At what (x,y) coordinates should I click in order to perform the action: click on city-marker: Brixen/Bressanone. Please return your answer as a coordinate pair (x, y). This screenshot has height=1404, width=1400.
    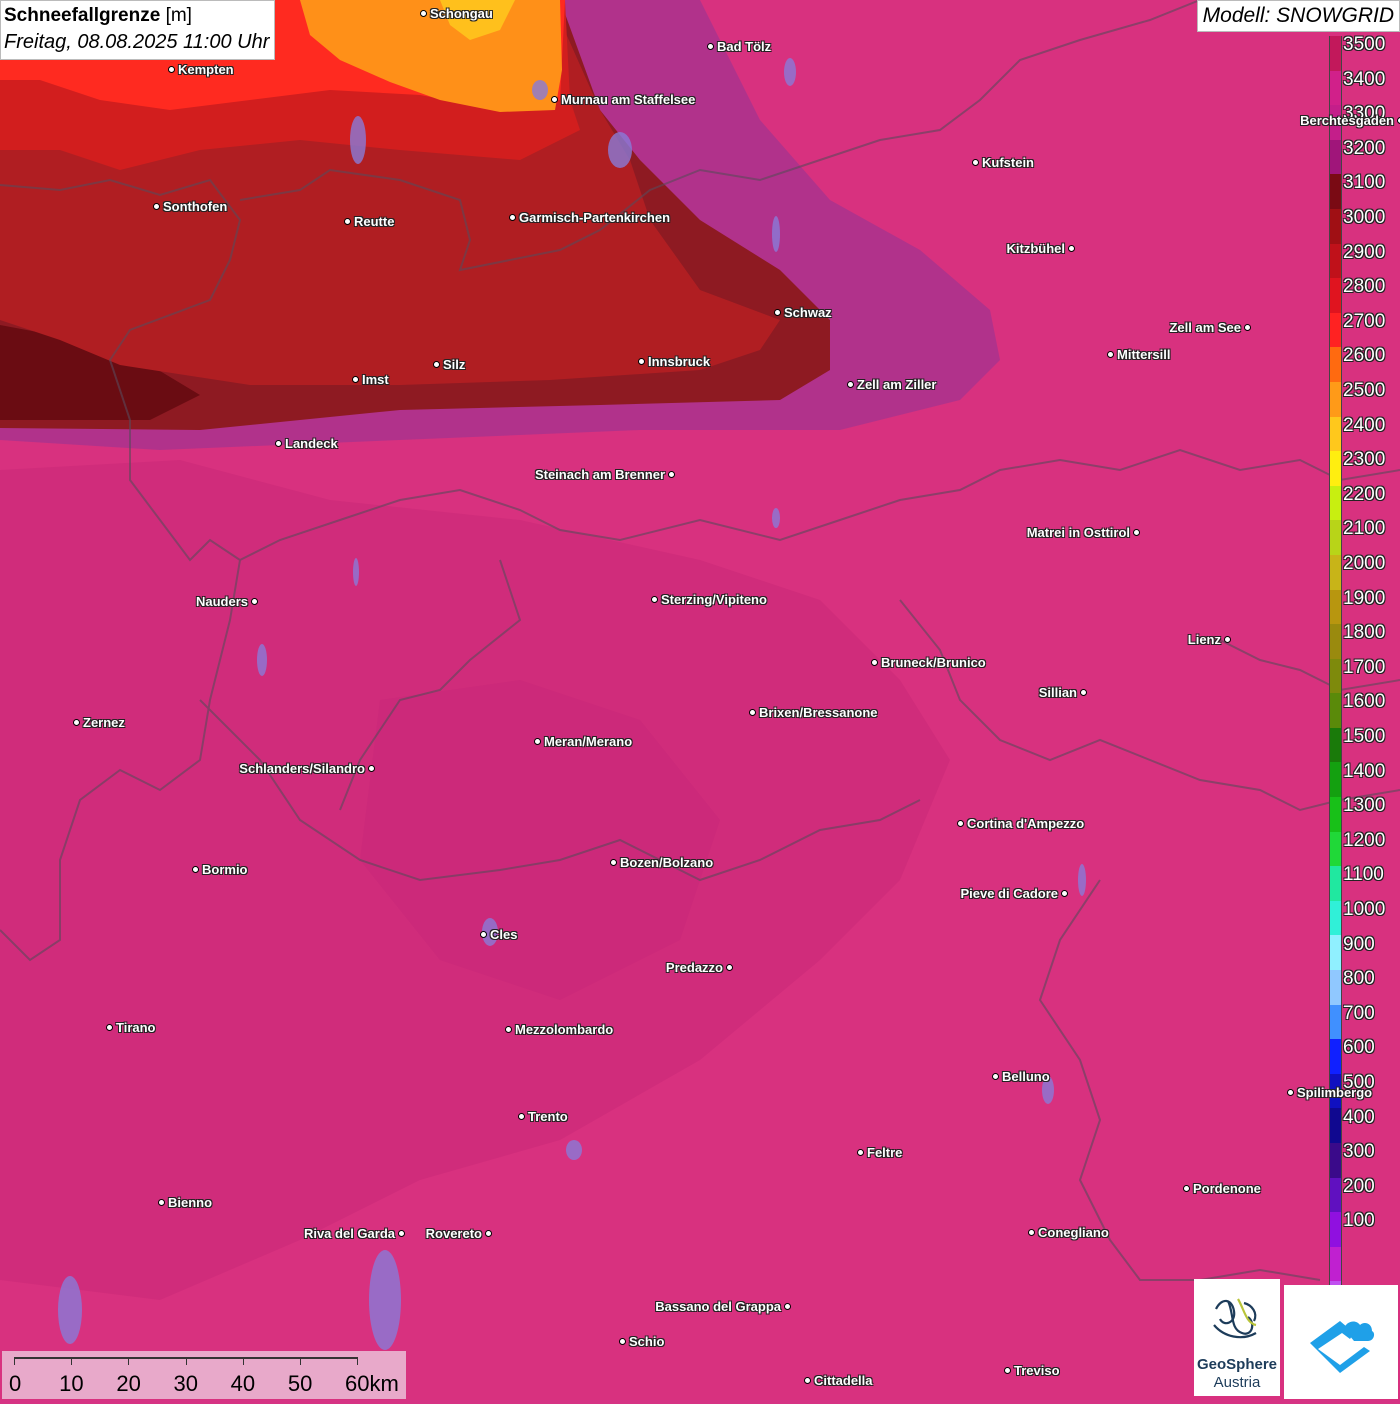
    Looking at the image, I should click on (813, 712).